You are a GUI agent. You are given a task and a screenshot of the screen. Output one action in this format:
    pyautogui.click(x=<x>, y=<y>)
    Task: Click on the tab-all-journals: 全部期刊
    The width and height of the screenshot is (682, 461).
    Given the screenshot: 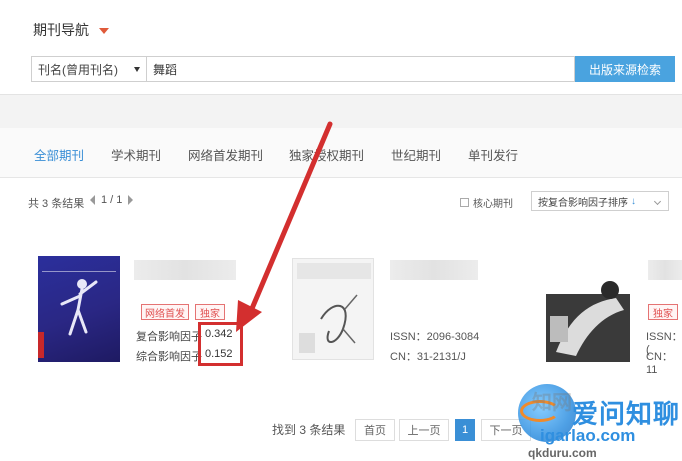 What is the action you would take?
    pyautogui.click(x=59, y=154)
    